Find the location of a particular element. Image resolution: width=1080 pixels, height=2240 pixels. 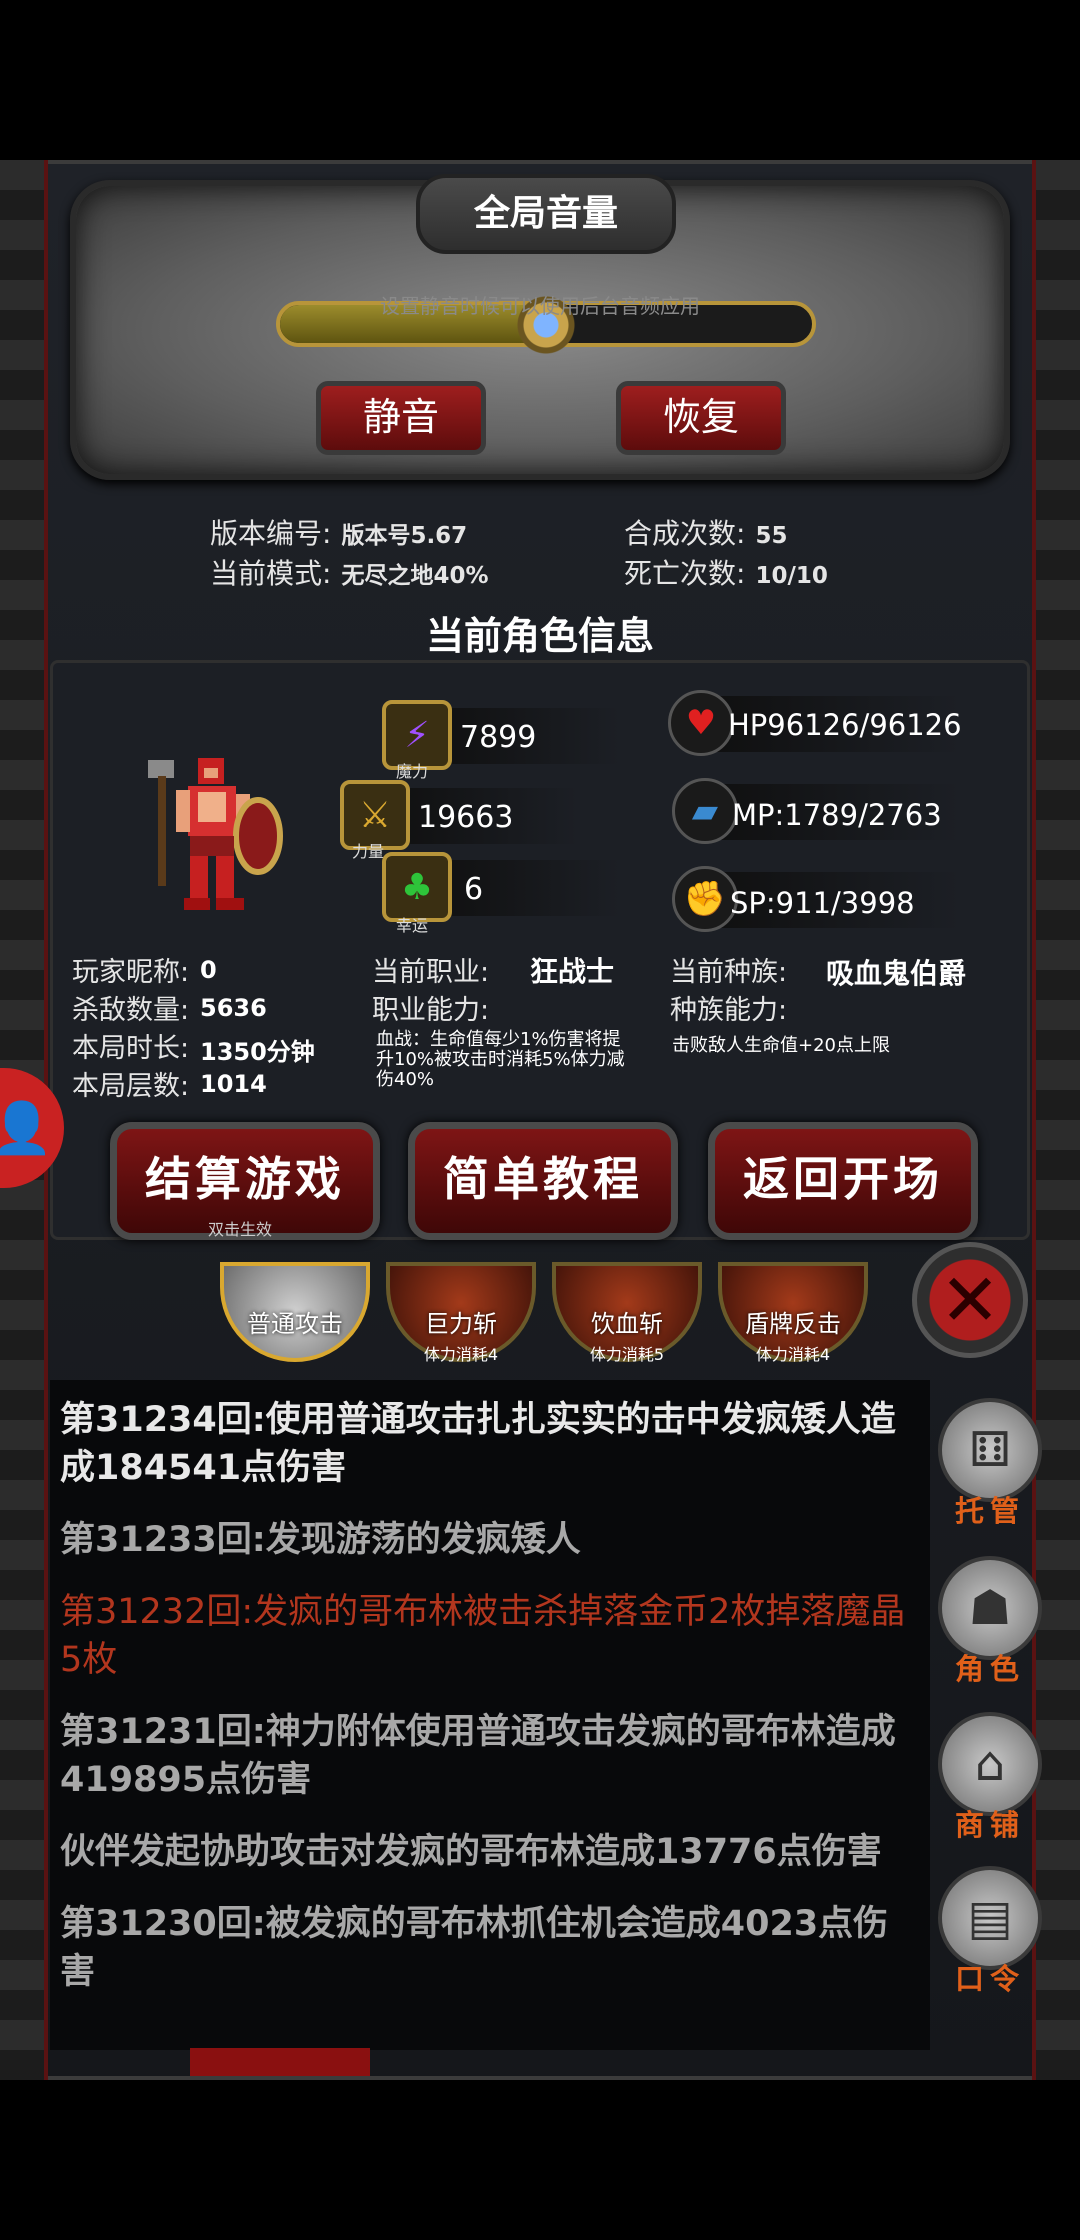

back-to-start-button: 返回开场 is located at coordinates (843, 1181).